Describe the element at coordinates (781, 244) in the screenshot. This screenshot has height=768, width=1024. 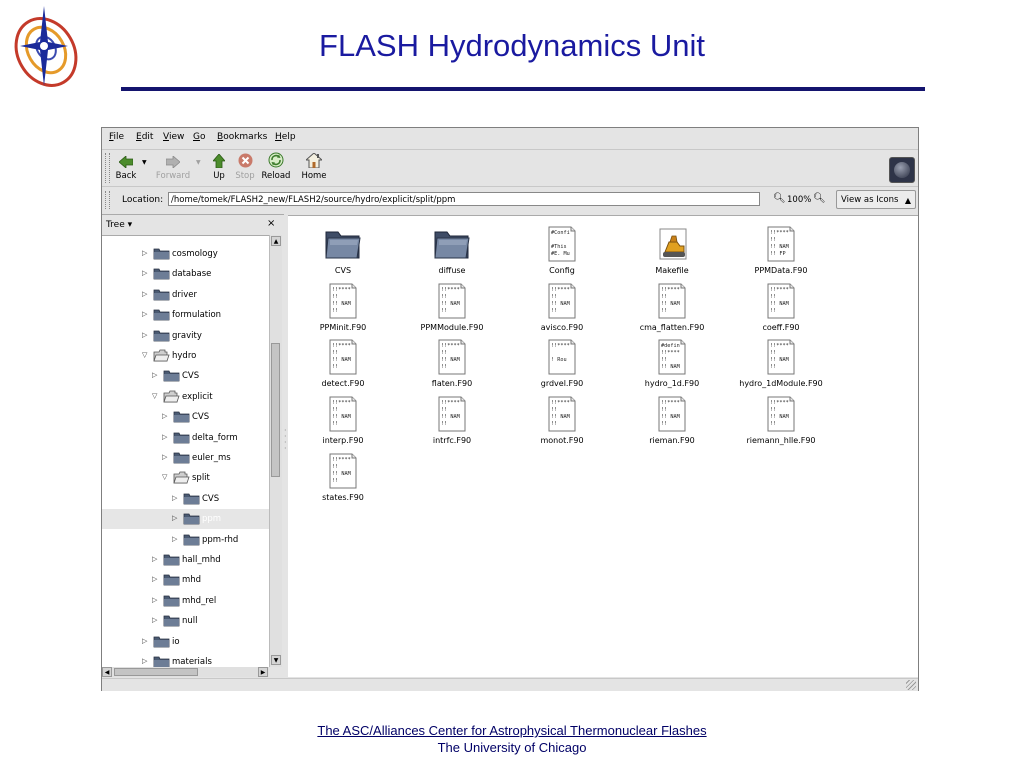
I see `text-file-icon: !!****!!!! NAM!! FP` at that location.